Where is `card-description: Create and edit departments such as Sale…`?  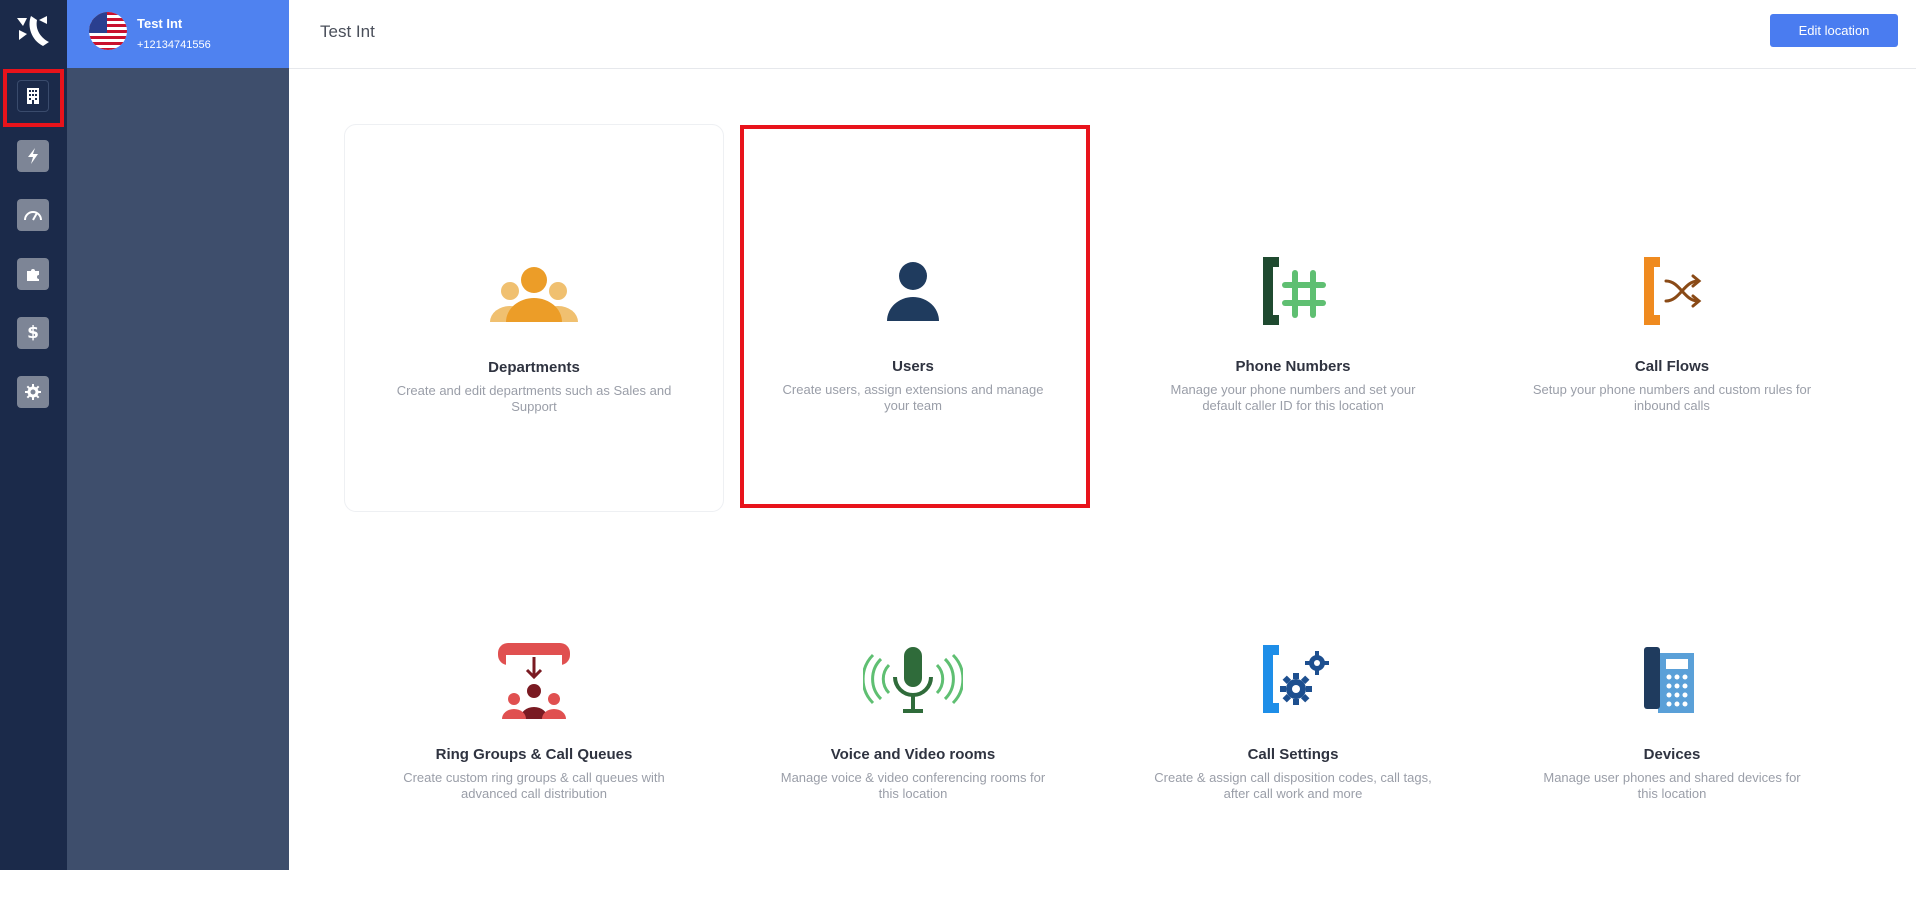
card-description: Create and edit departments such as Sale… is located at coordinates (534, 398).